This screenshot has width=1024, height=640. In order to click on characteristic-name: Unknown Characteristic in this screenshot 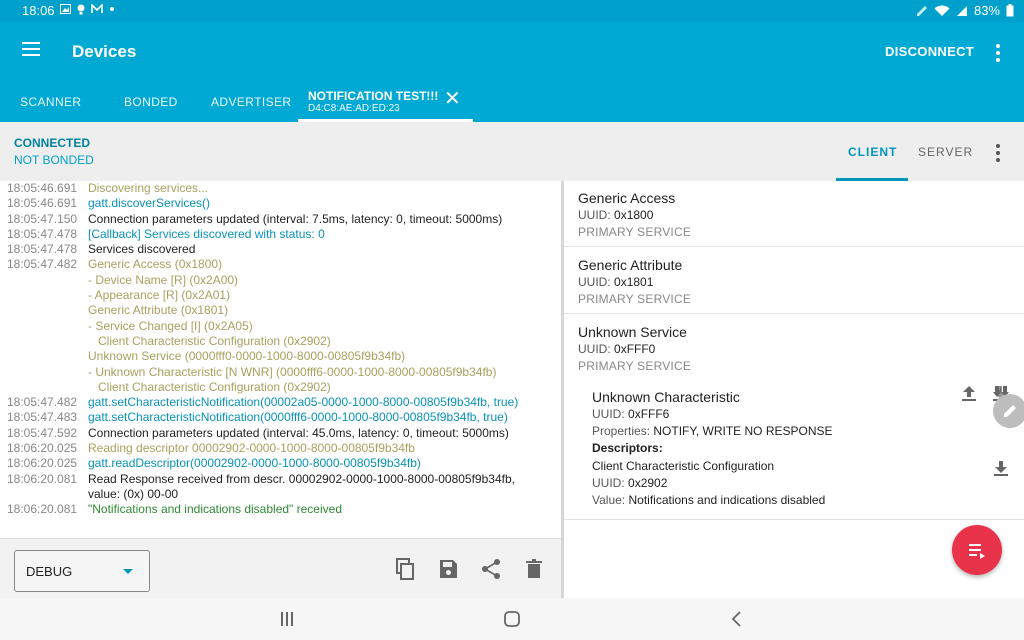, I will do `click(666, 397)`.